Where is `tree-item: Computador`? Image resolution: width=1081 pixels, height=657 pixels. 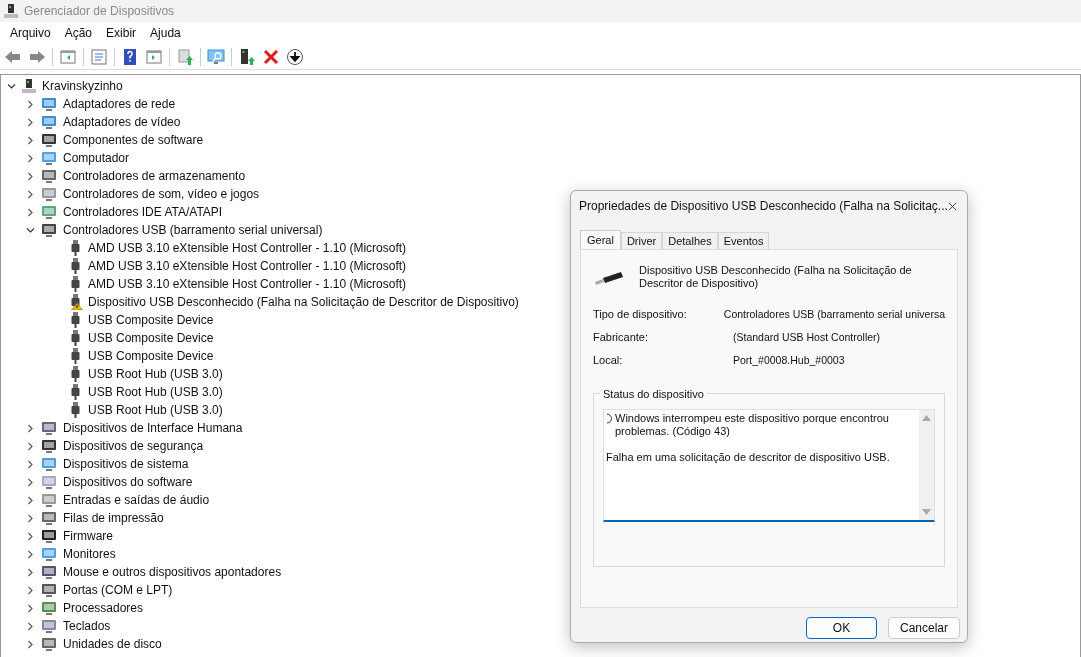
tree-item: Computador is located at coordinates (96, 158).